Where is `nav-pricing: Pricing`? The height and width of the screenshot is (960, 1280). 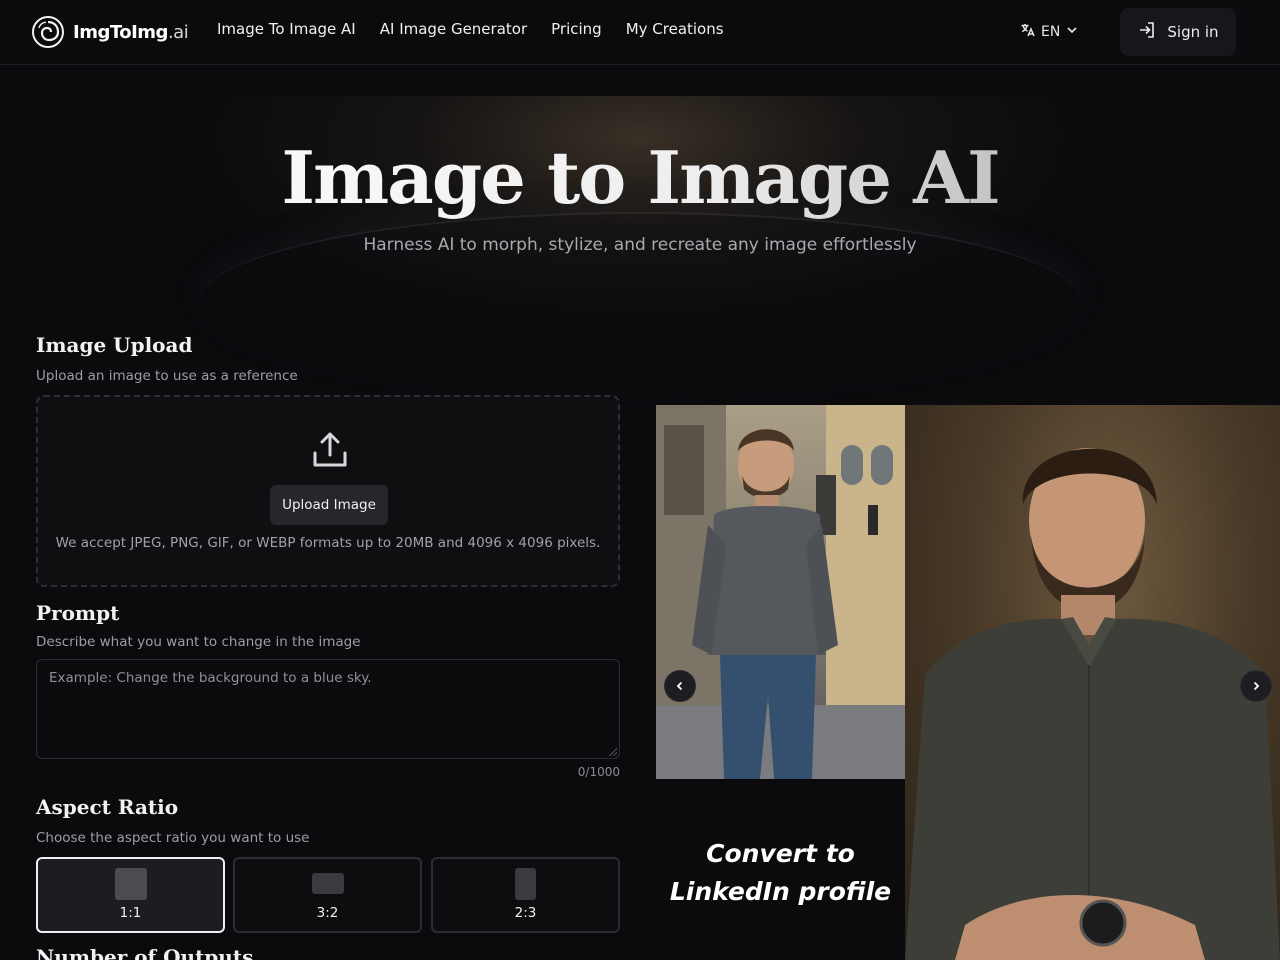 nav-pricing: Pricing is located at coordinates (576, 29).